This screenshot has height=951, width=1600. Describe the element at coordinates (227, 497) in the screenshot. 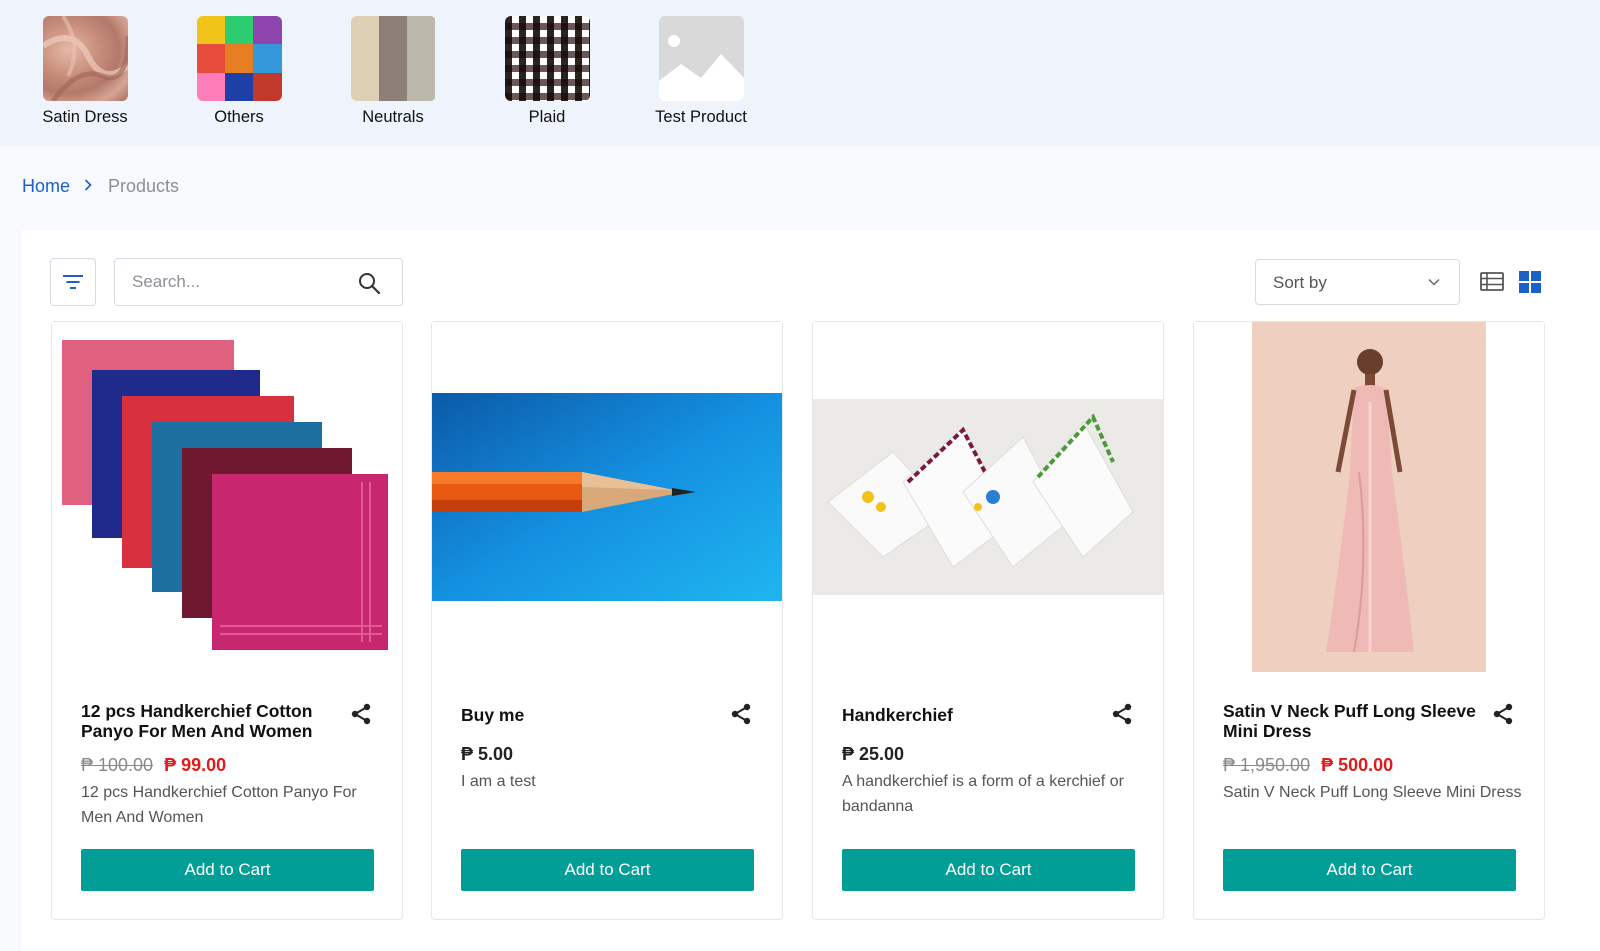

I see `colored-handkerchiefs-image` at that location.